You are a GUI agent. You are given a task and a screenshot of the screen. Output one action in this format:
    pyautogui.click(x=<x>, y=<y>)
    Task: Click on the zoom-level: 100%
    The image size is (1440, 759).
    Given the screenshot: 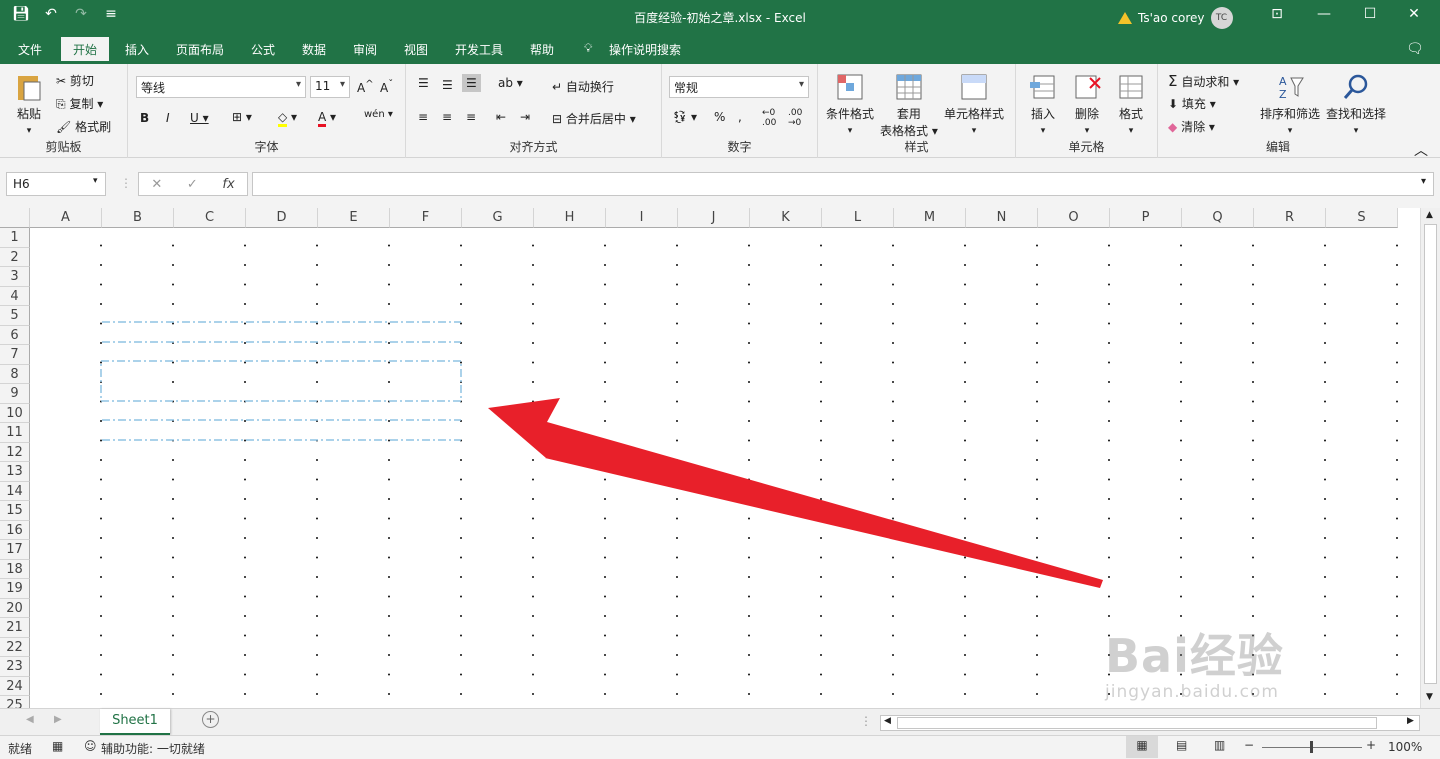 What is the action you would take?
    pyautogui.click(x=1405, y=747)
    